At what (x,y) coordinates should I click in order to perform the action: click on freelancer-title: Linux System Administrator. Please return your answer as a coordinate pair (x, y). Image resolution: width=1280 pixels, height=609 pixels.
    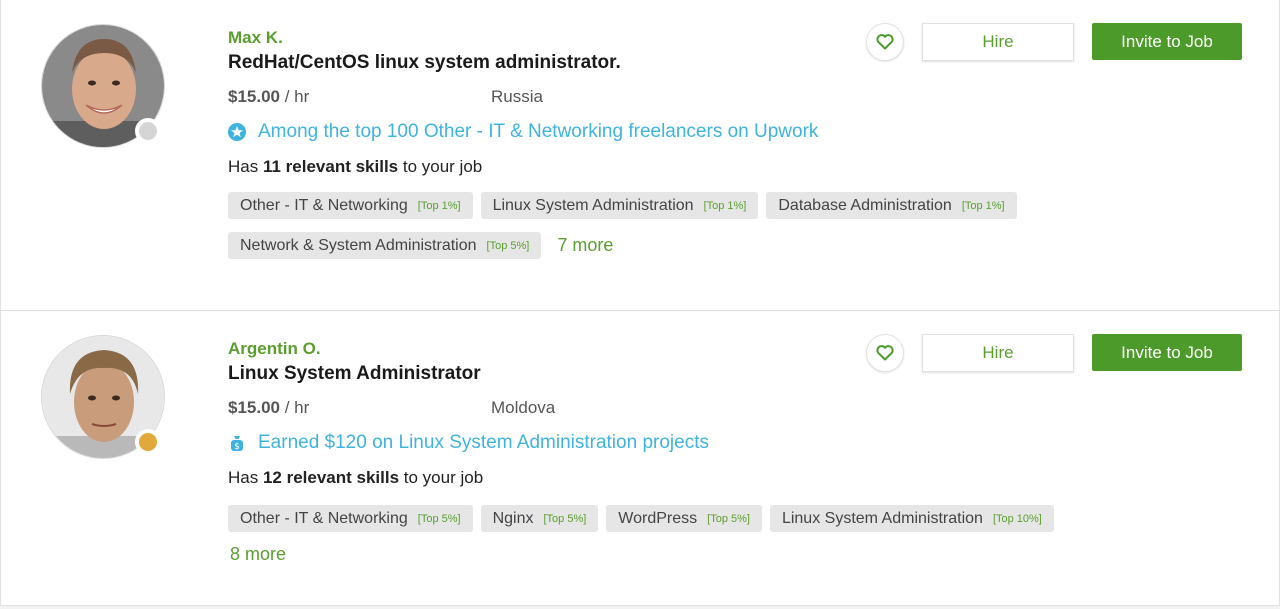
    Looking at the image, I should click on (354, 374).